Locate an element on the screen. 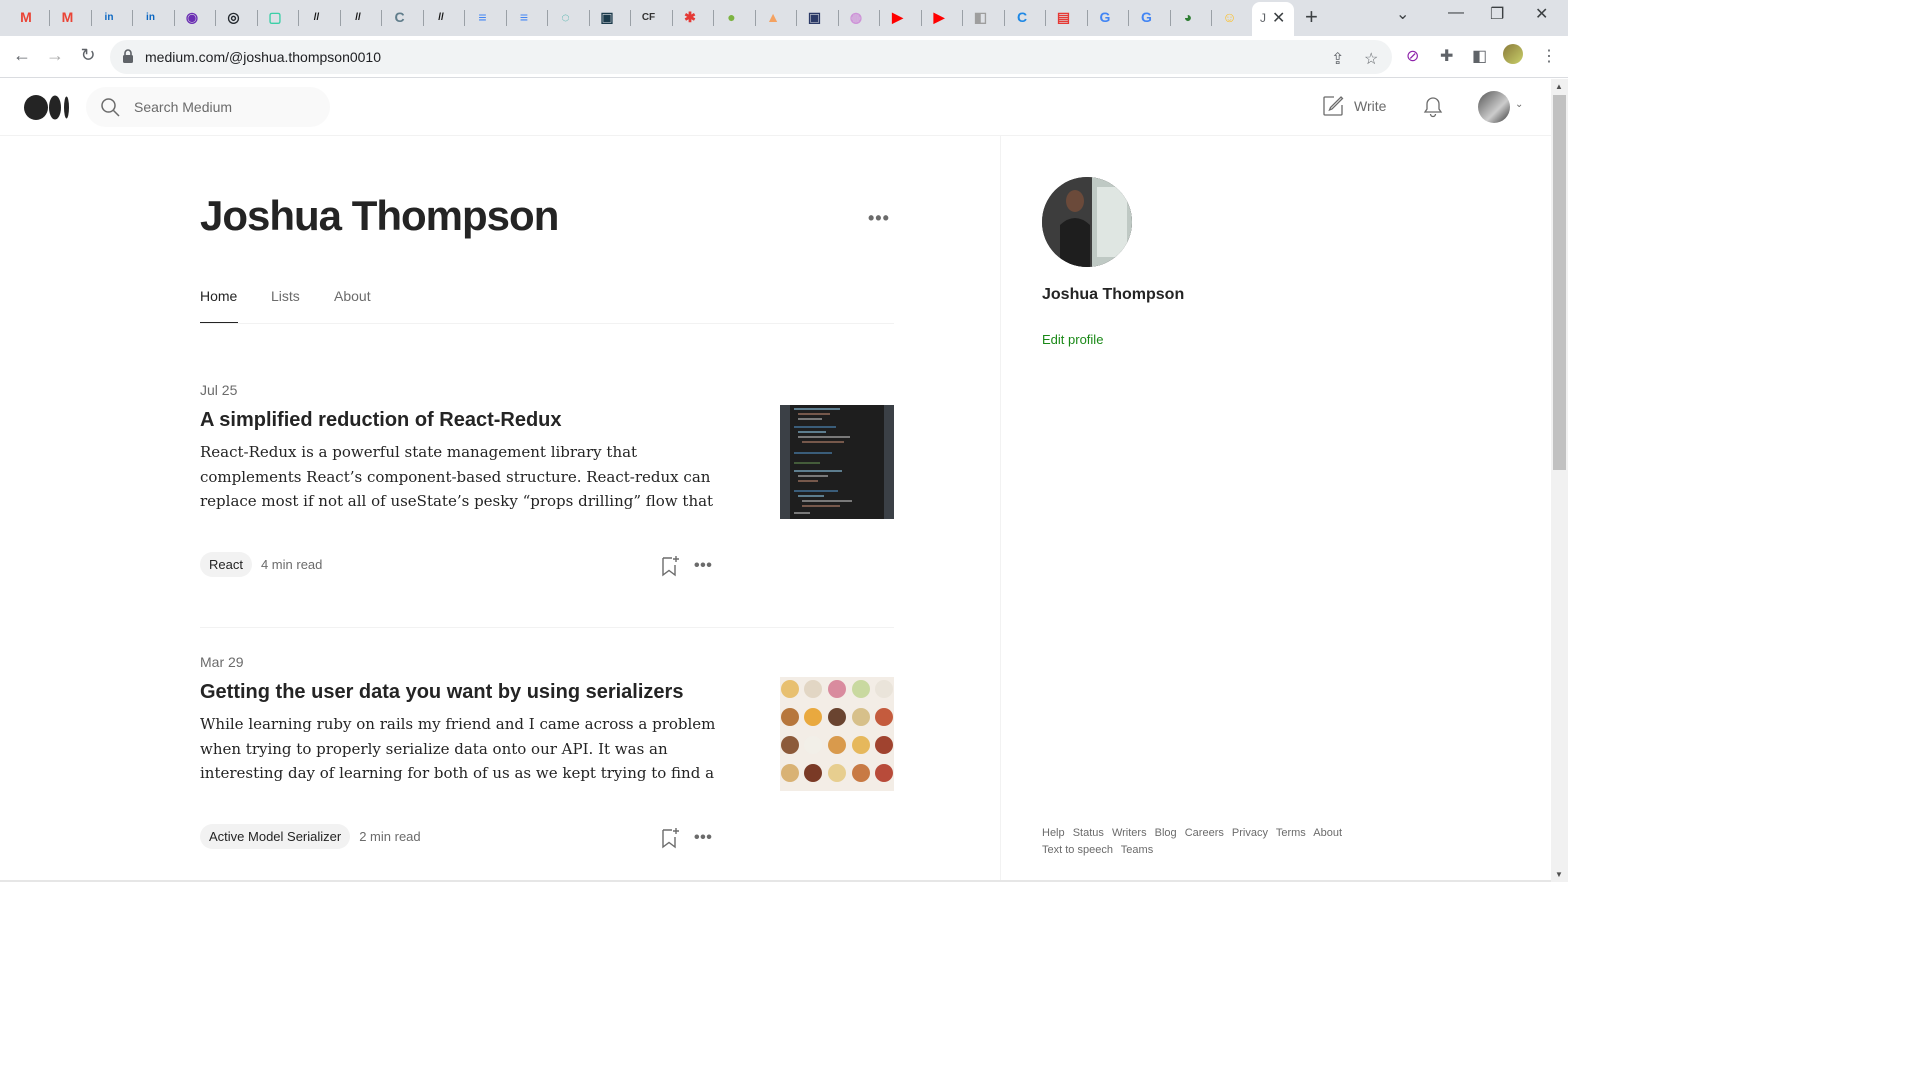 Image resolution: width=1920 pixels, height=1080 pixels. chevron-down-icon: ⌄ is located at coordinates (1519, 104).